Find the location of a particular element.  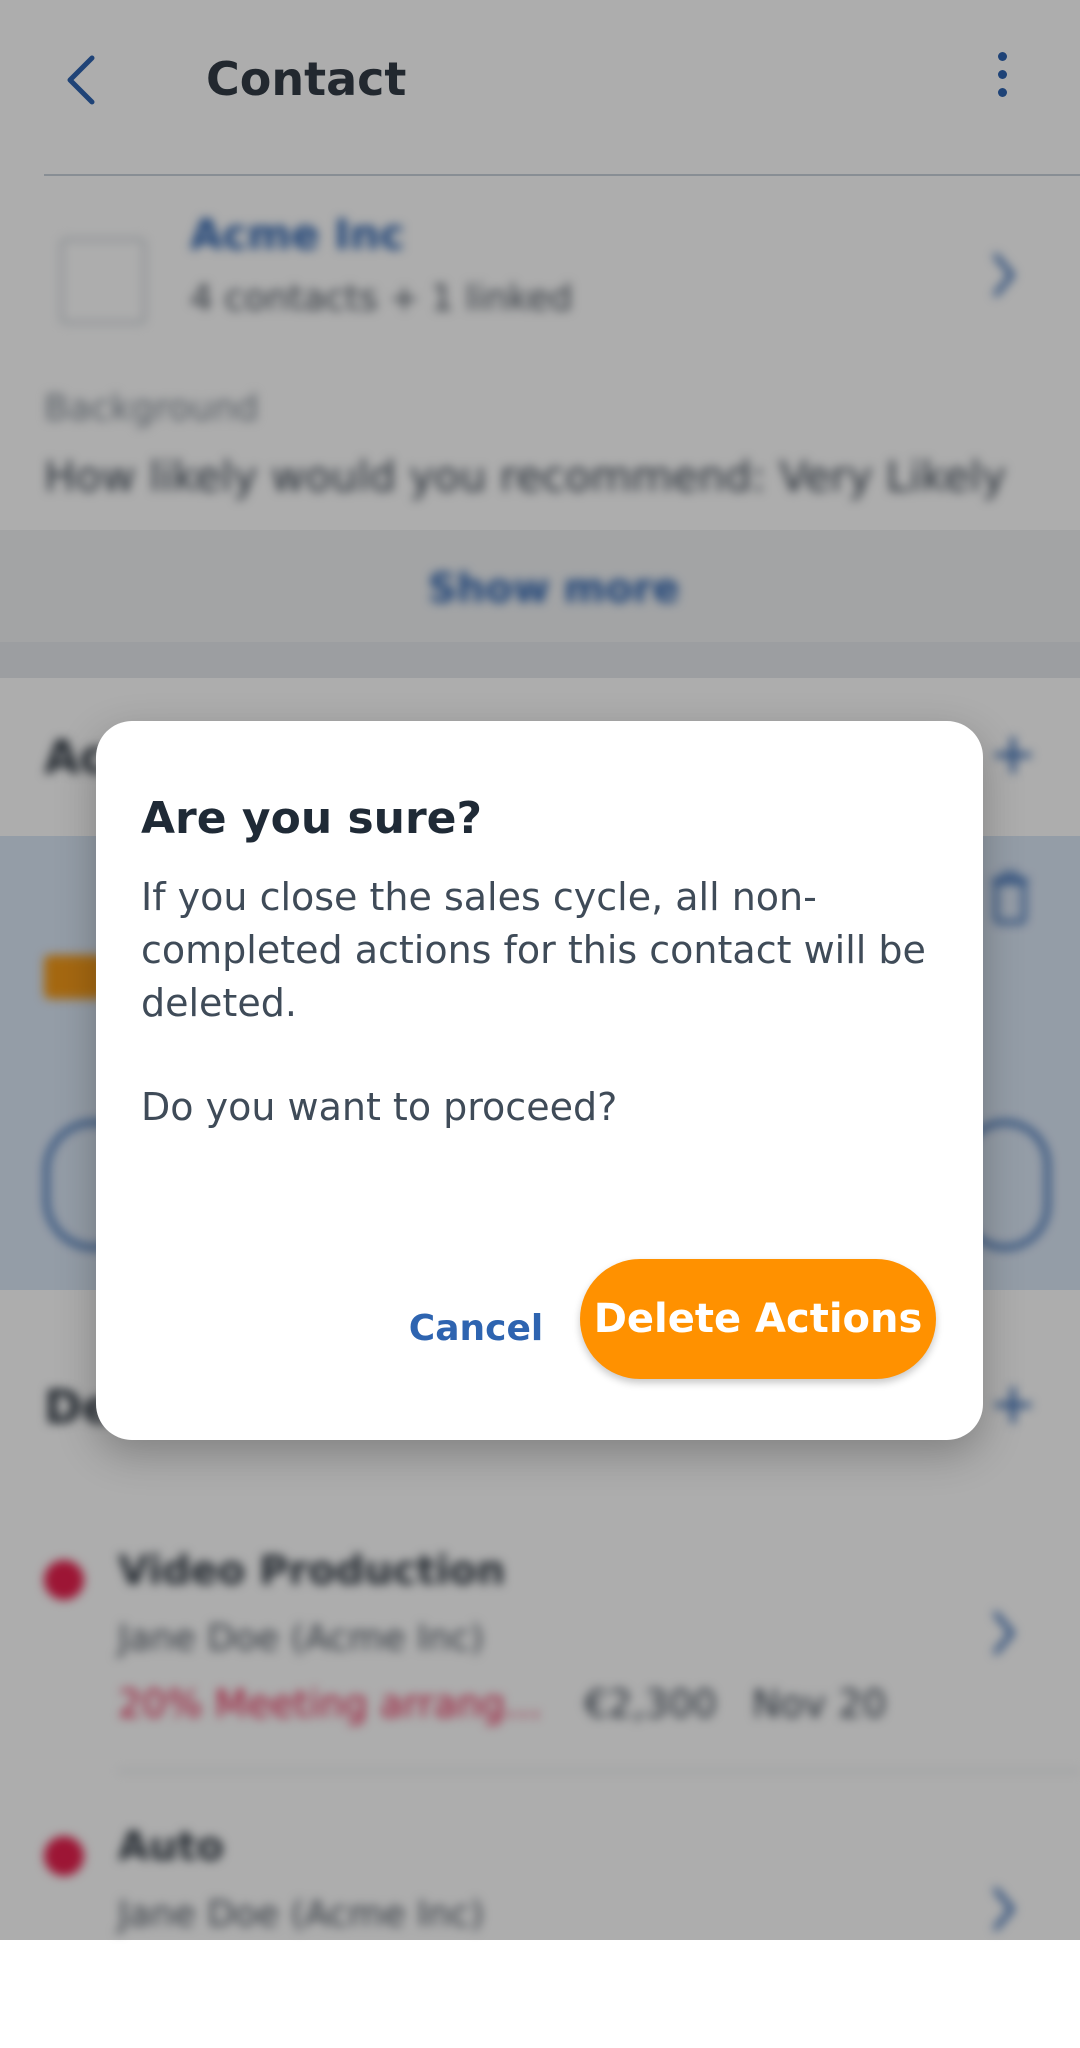

delete-actions-button: Delete Actions is located at coordinates (758, 1319).